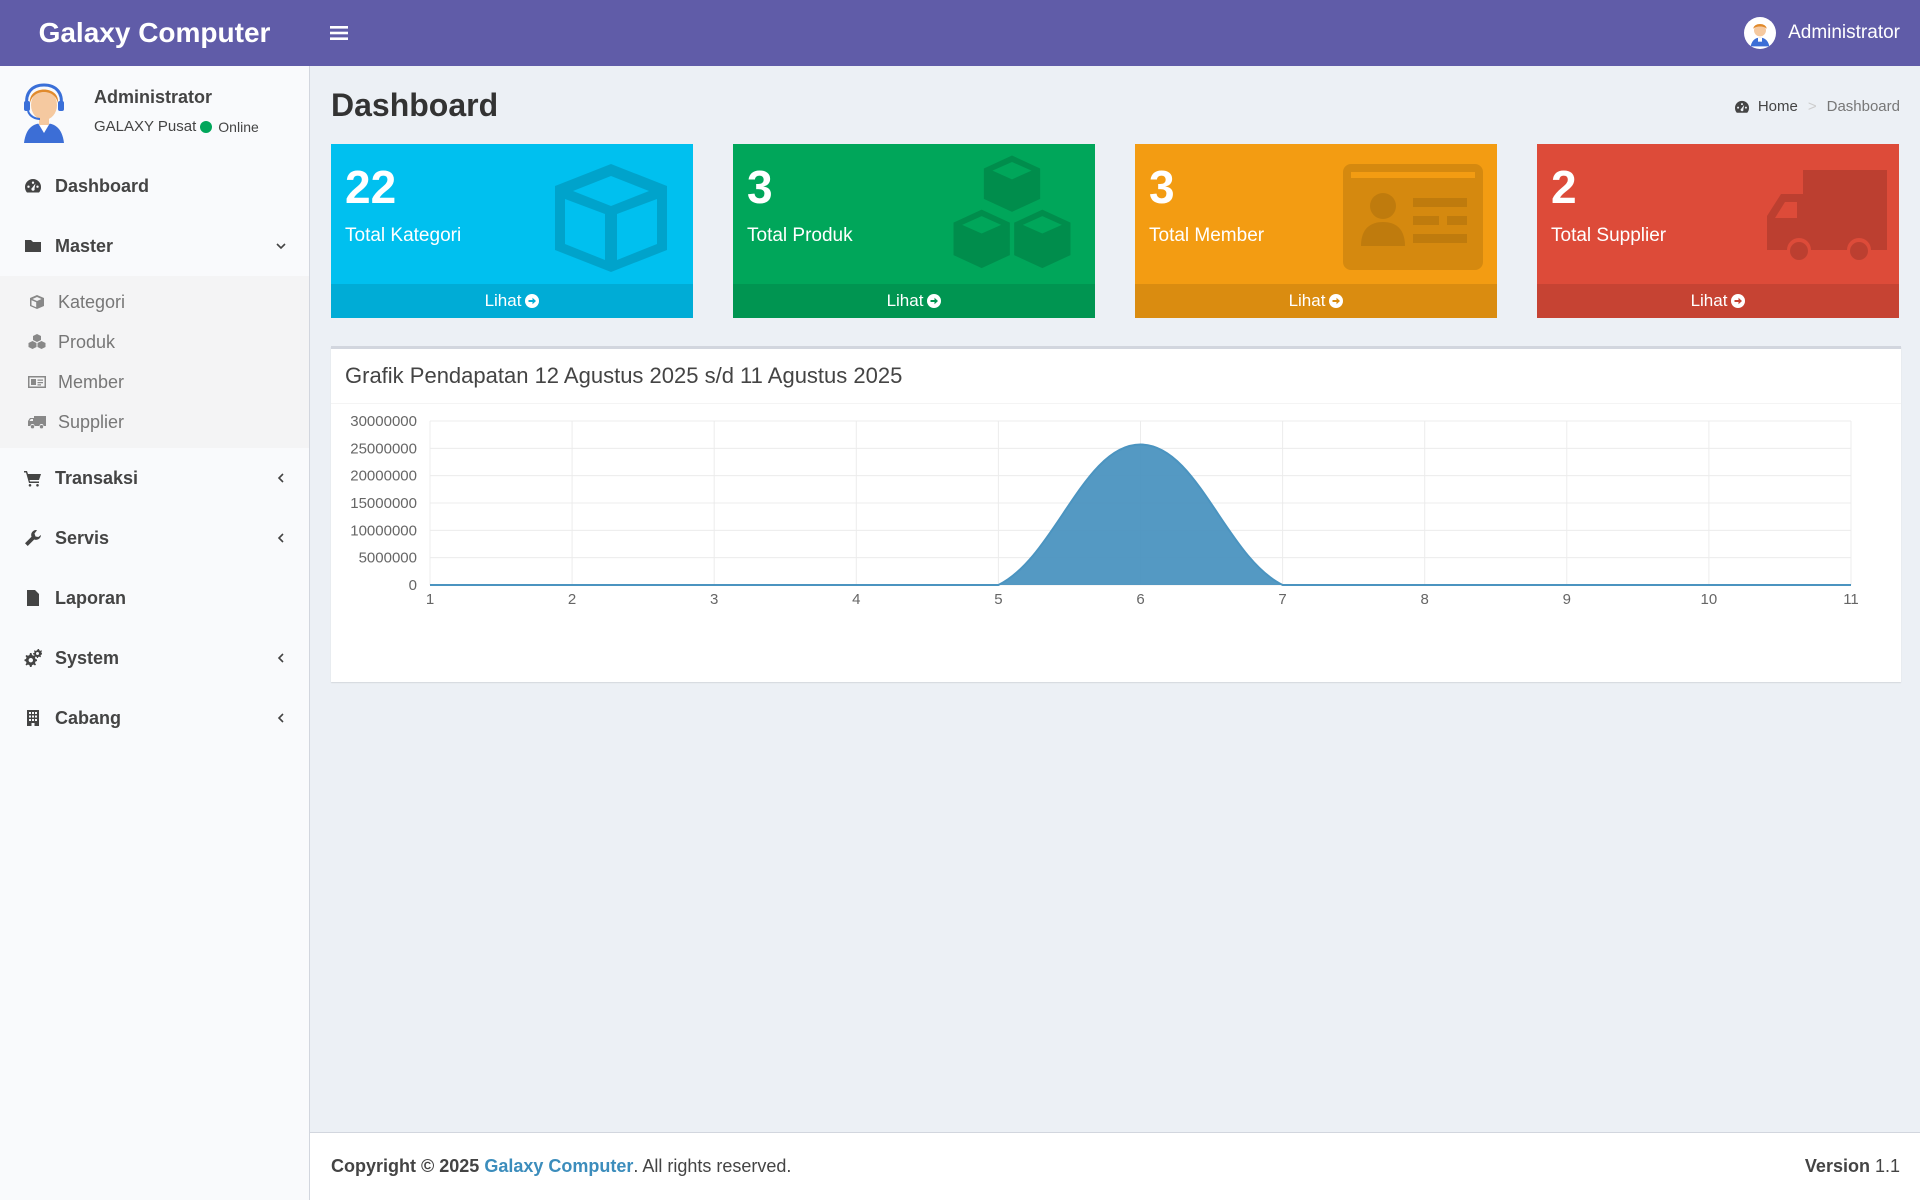  What do you see at coordinates (388, 558) in the screenshot?
I see `y-tick-label: 5000000` at bounding box center [388, 558].